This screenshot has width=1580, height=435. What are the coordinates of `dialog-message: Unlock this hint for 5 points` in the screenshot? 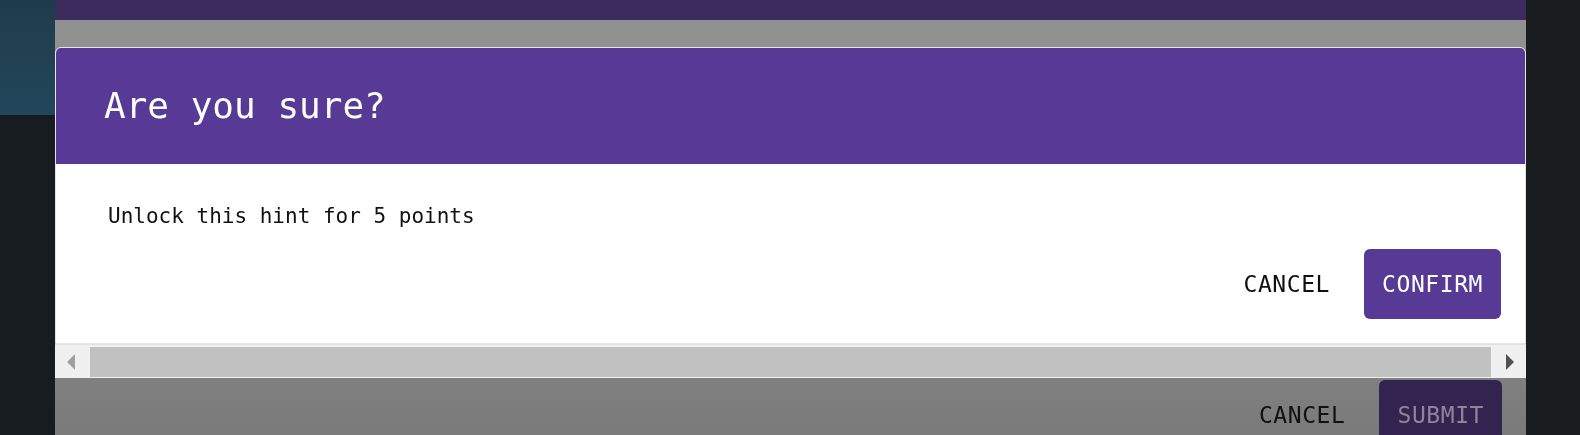 It's located at (292, 216).